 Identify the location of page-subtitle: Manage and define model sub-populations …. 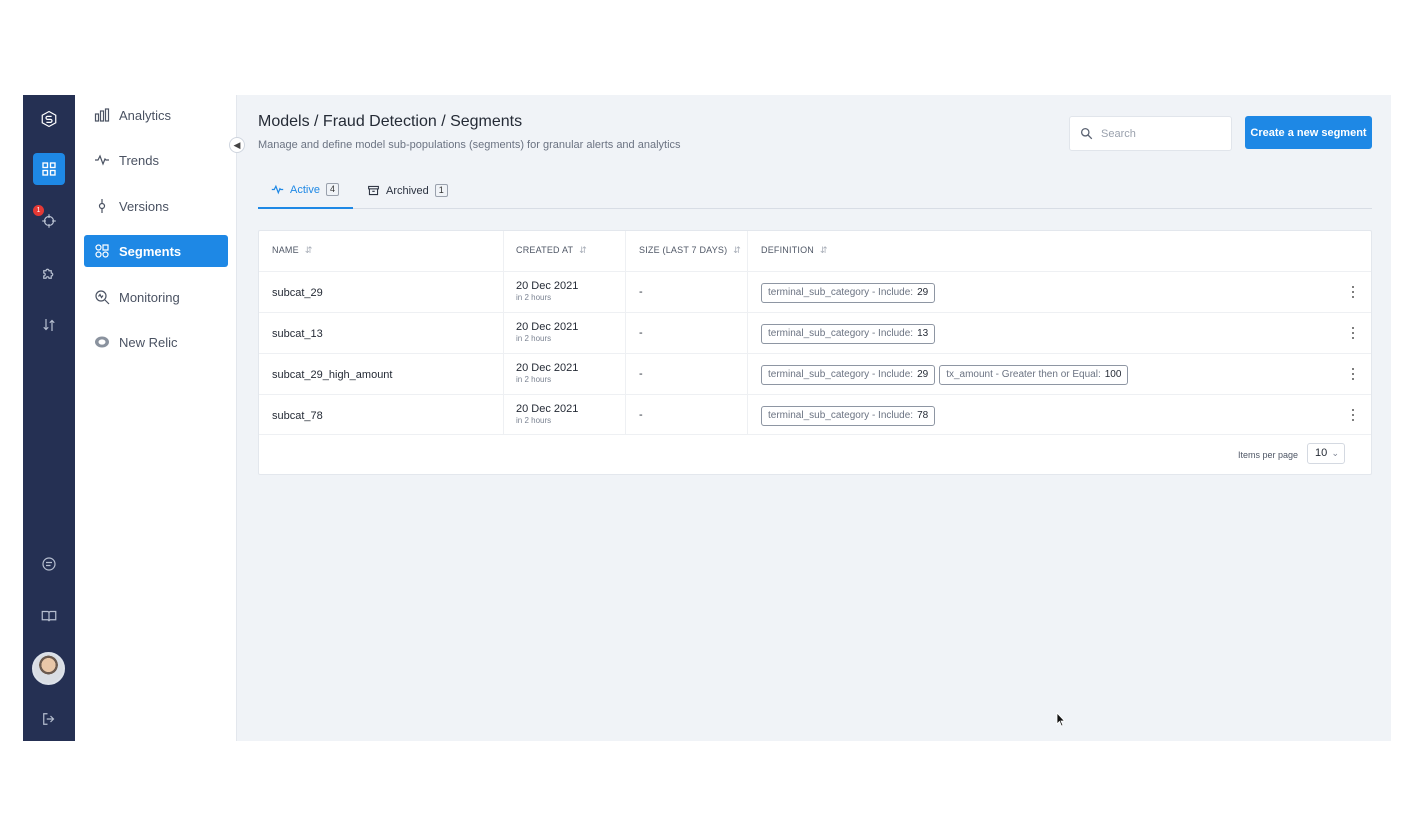
(469, 145).